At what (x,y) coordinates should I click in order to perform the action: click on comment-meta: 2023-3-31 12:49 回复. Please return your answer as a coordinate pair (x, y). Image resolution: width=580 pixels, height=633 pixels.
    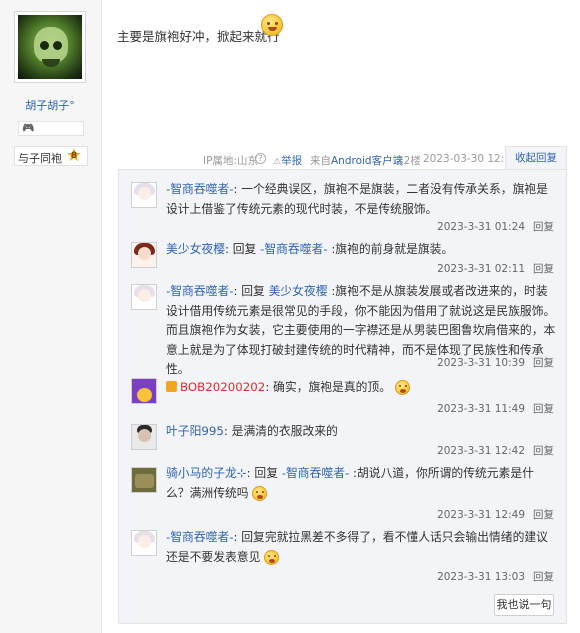
    Looking at the image, I should click on (495, 514).